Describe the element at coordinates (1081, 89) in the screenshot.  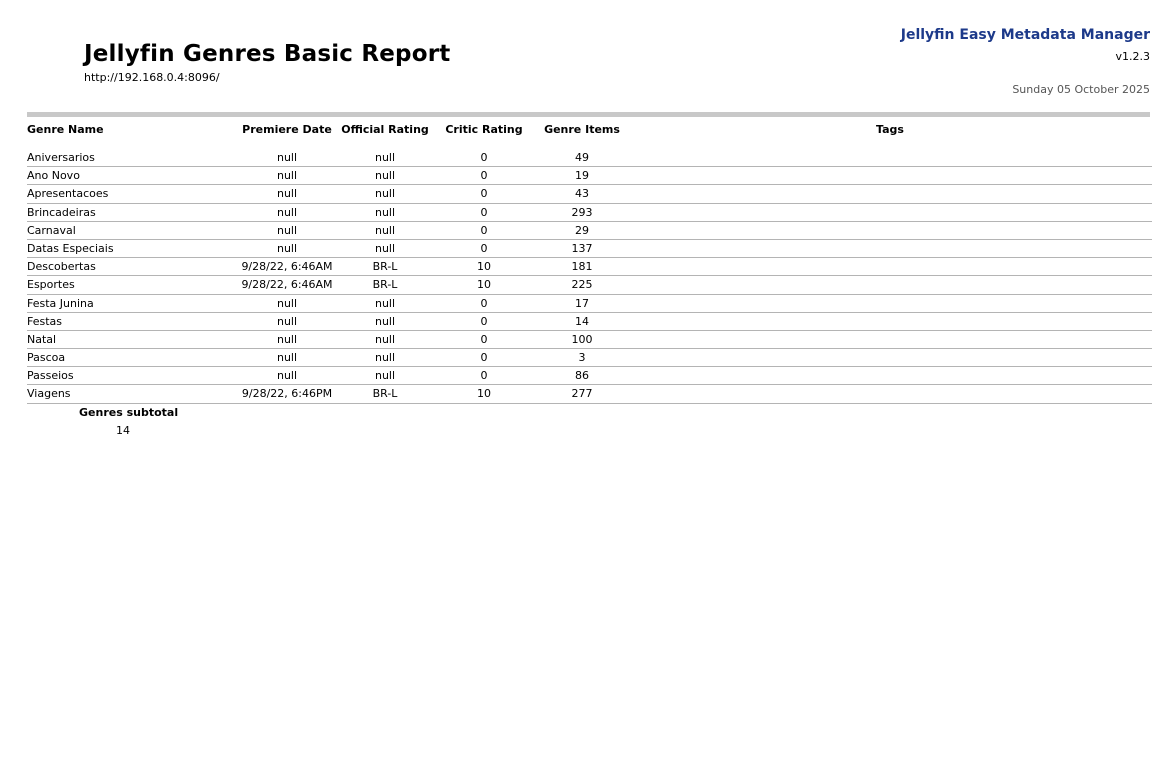
I see `report-date: Sunday 05 October 2025` at that location.